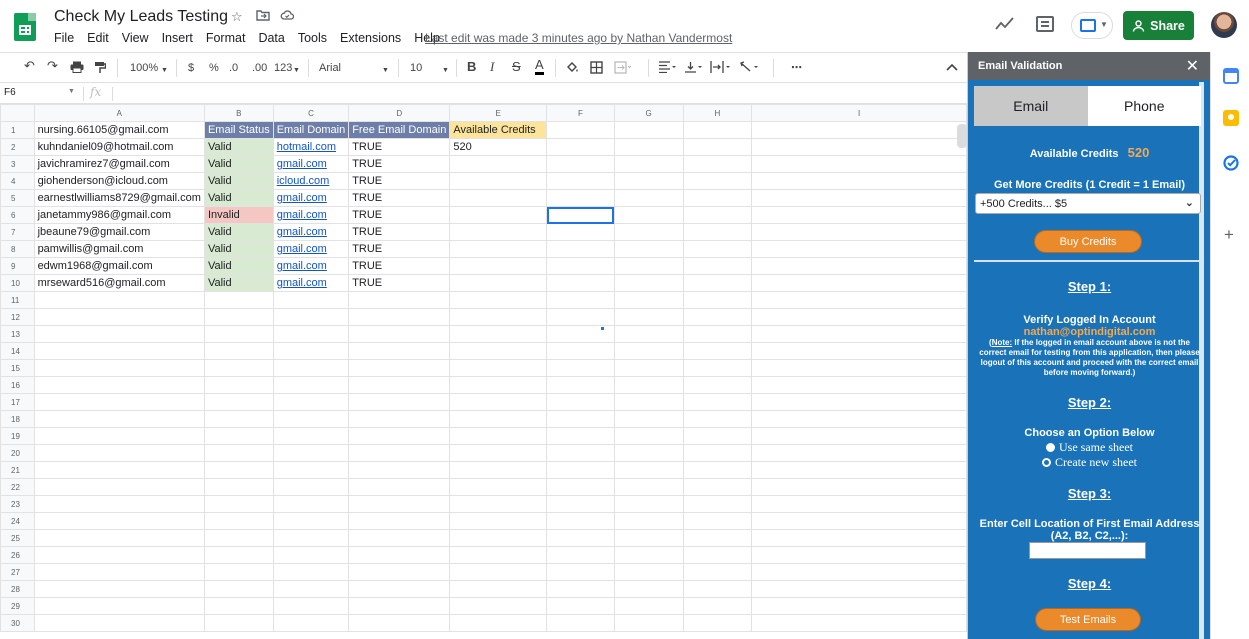  I want to click on row-header: 15, so click(17, 368).